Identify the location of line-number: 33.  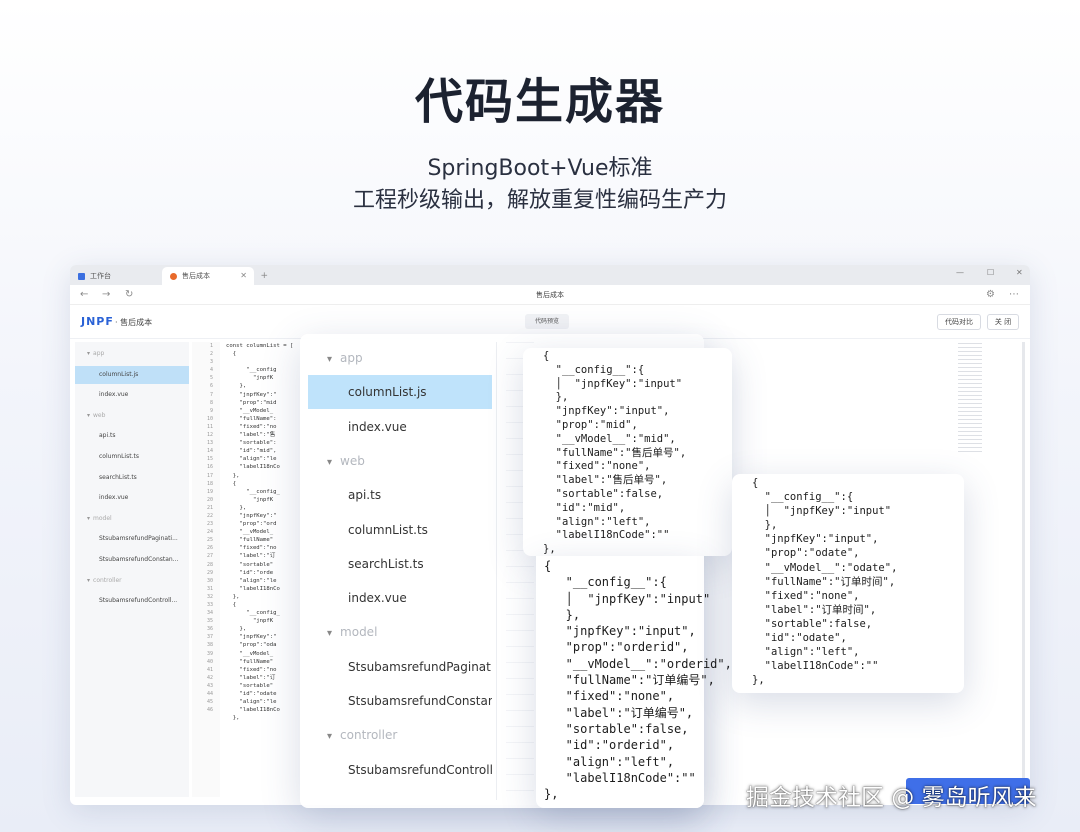
(209, 605).